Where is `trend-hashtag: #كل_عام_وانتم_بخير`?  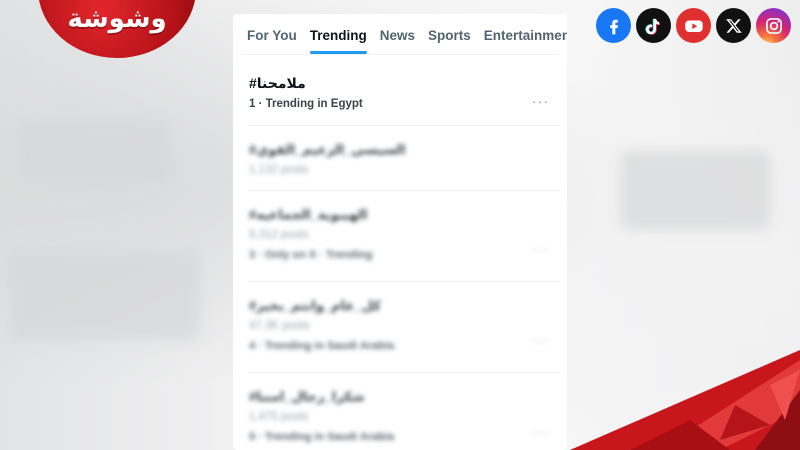 trend-hashtag: #كل_عام_وانتم_بخير is located at coordinates (315, 305).